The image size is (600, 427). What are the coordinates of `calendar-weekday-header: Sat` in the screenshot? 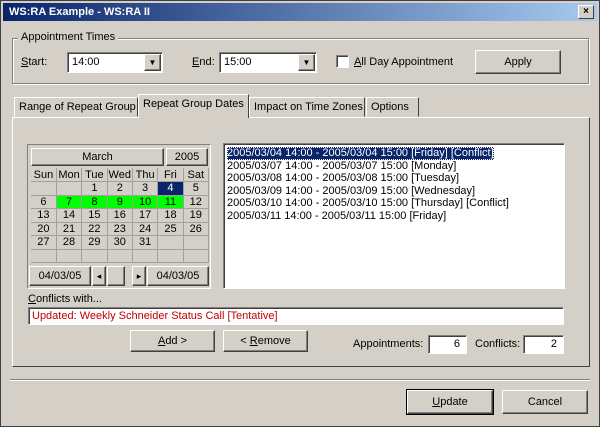 It's located at (196, 175).